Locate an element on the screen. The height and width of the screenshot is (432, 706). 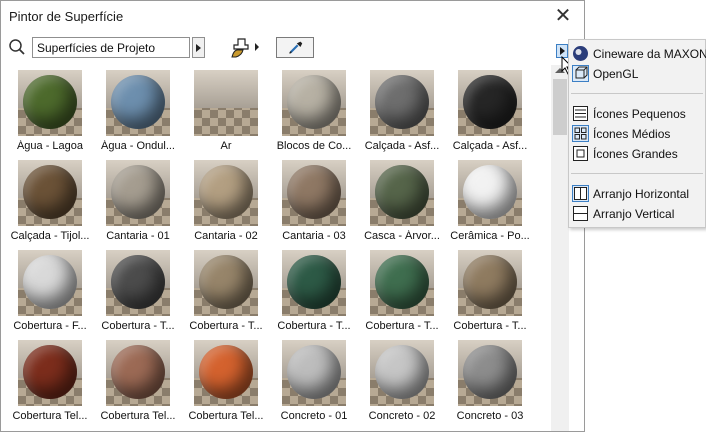
menu-item-small-icons: Ícones Pequenos is located at coordinates (637, 113).